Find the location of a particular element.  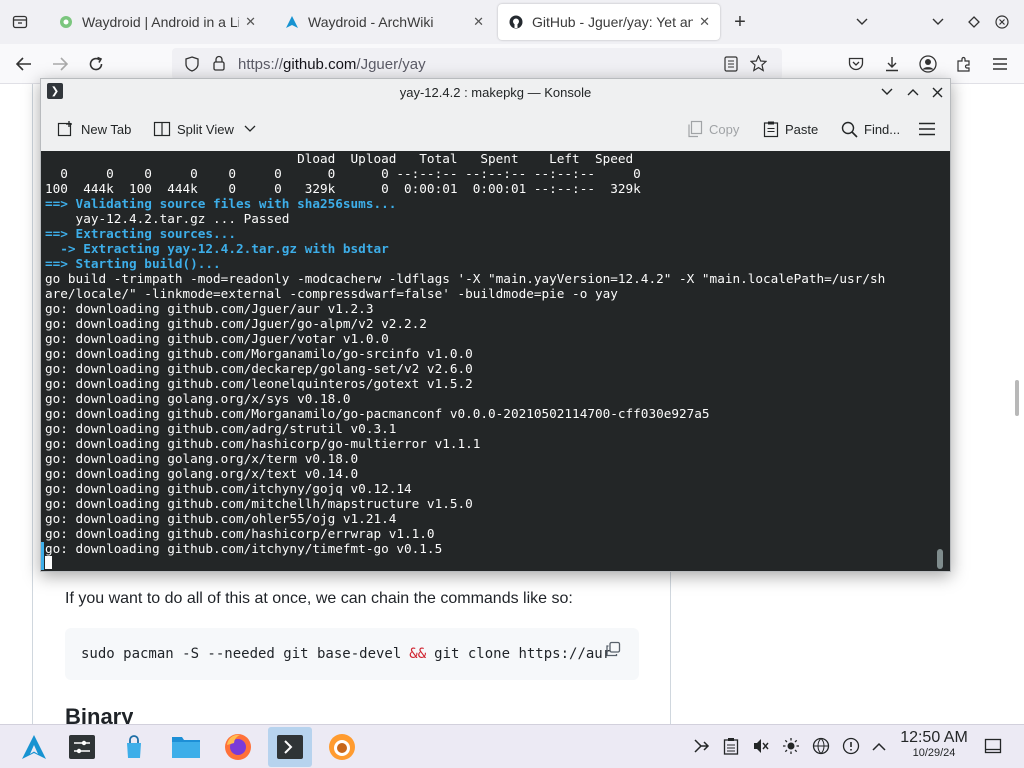

split-view-label: Split View is located at coordinates (205, 129).